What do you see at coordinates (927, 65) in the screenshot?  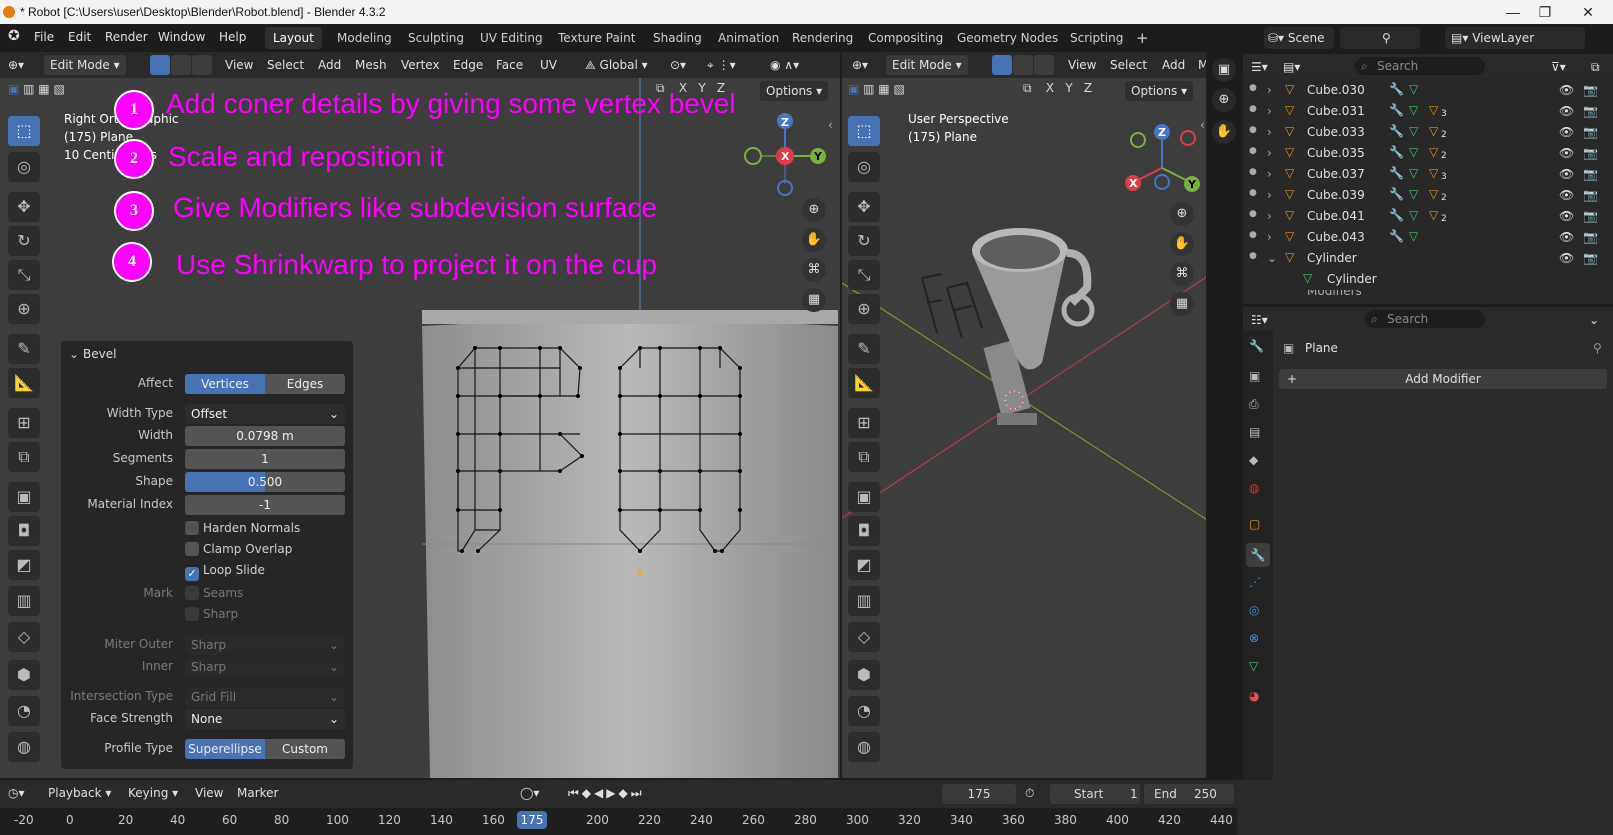 I see `mode-dropdown-right: Edit Mode ▾` at bounding box center [927, 65].